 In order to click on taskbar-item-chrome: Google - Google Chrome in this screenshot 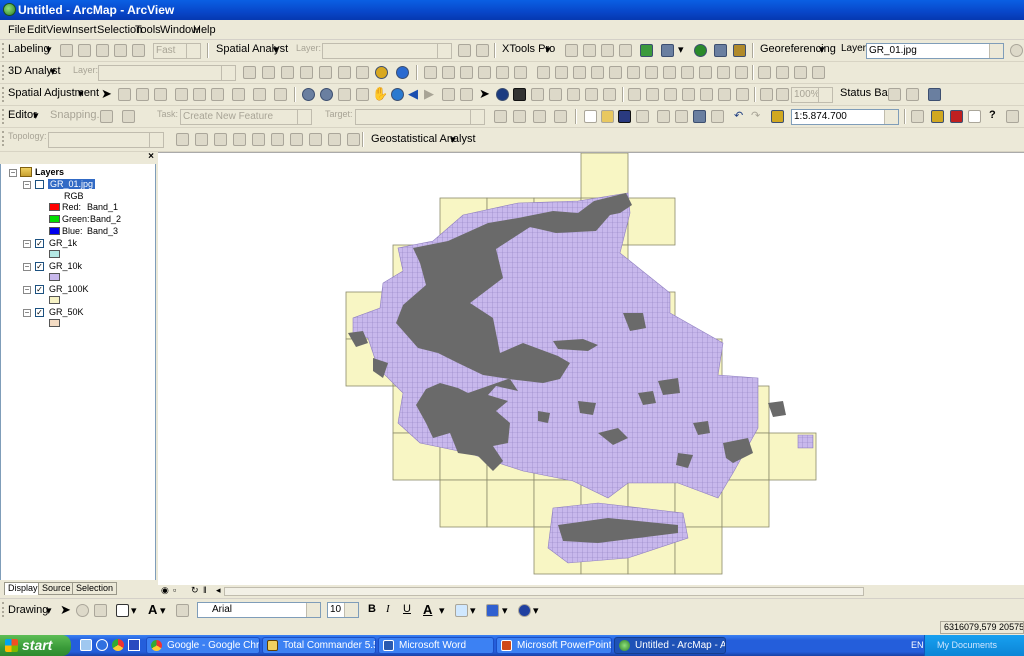, I will do `click(203, 645)`.